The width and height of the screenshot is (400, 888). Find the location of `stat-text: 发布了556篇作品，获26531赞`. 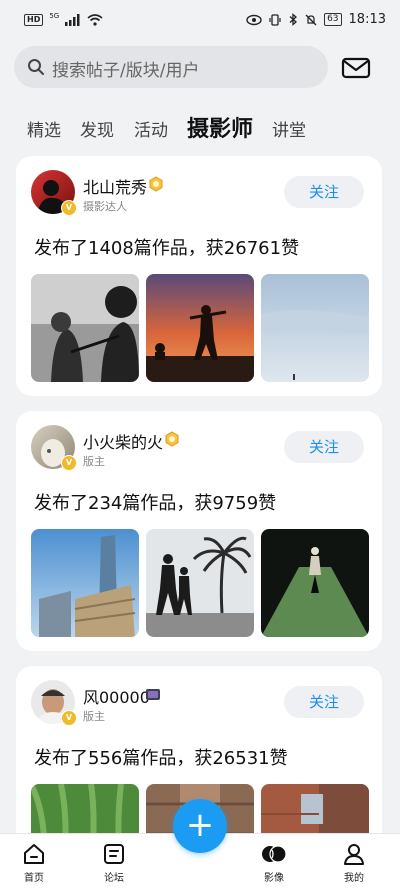

stat-text: 发布了556篇作品，获26531赞 is located at coordinates (161, 758).